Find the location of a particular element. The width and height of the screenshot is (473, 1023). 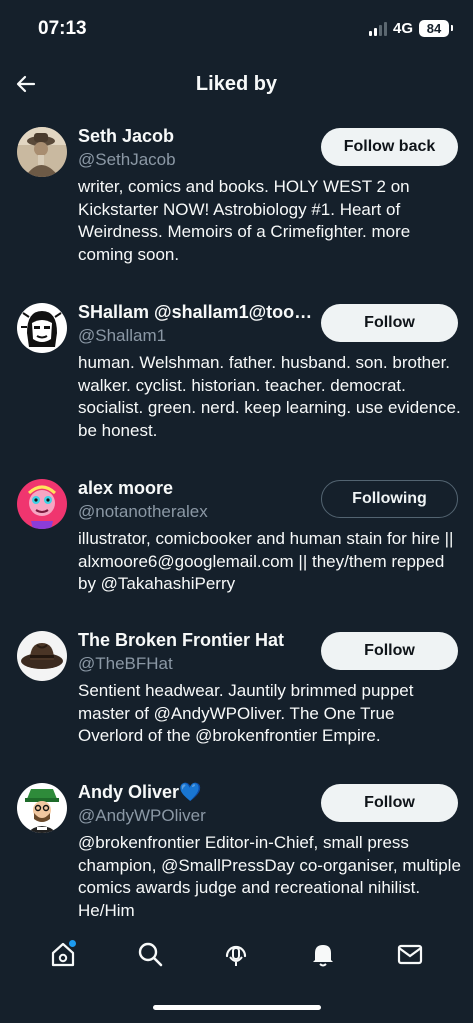

follow-back-button: Follow back is located at coordinates (389, 147).